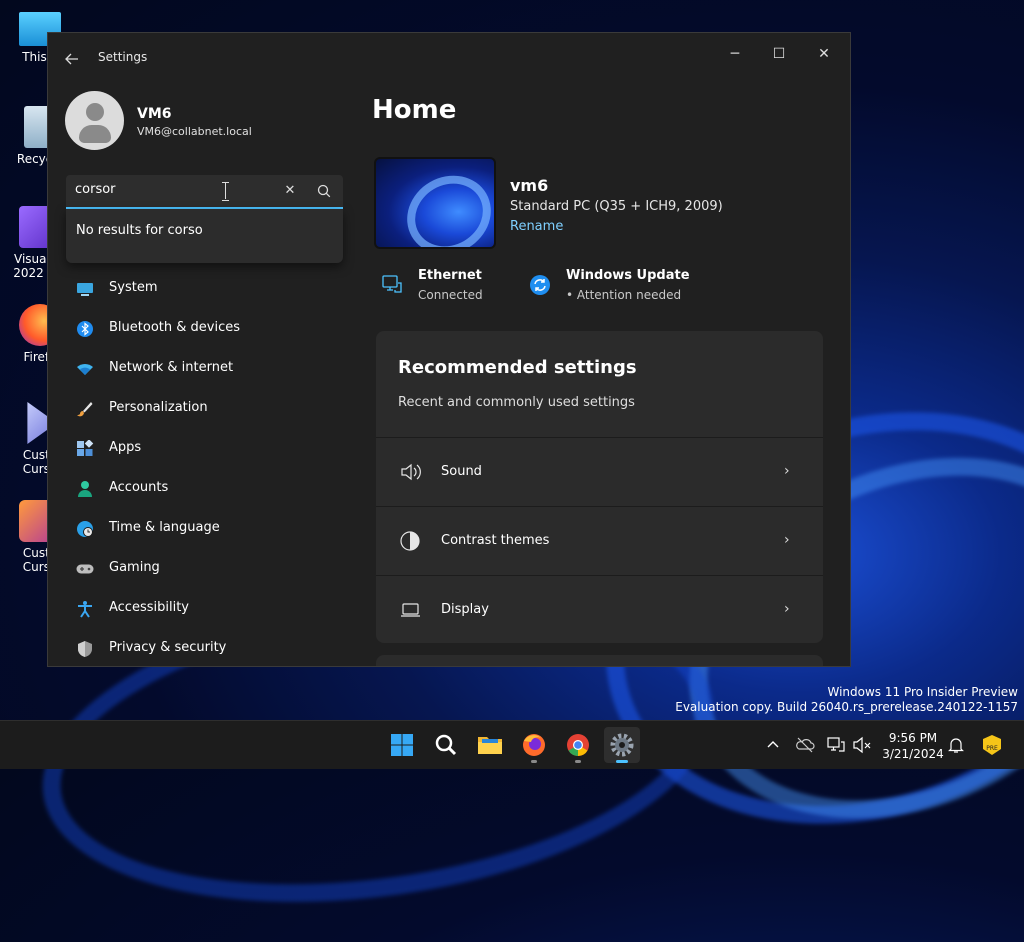 The height and width of the screenshot is (942, 1024). Describe the element at coordinates (85, 289) in the screenshot. I see `monitor-icon` at that location.